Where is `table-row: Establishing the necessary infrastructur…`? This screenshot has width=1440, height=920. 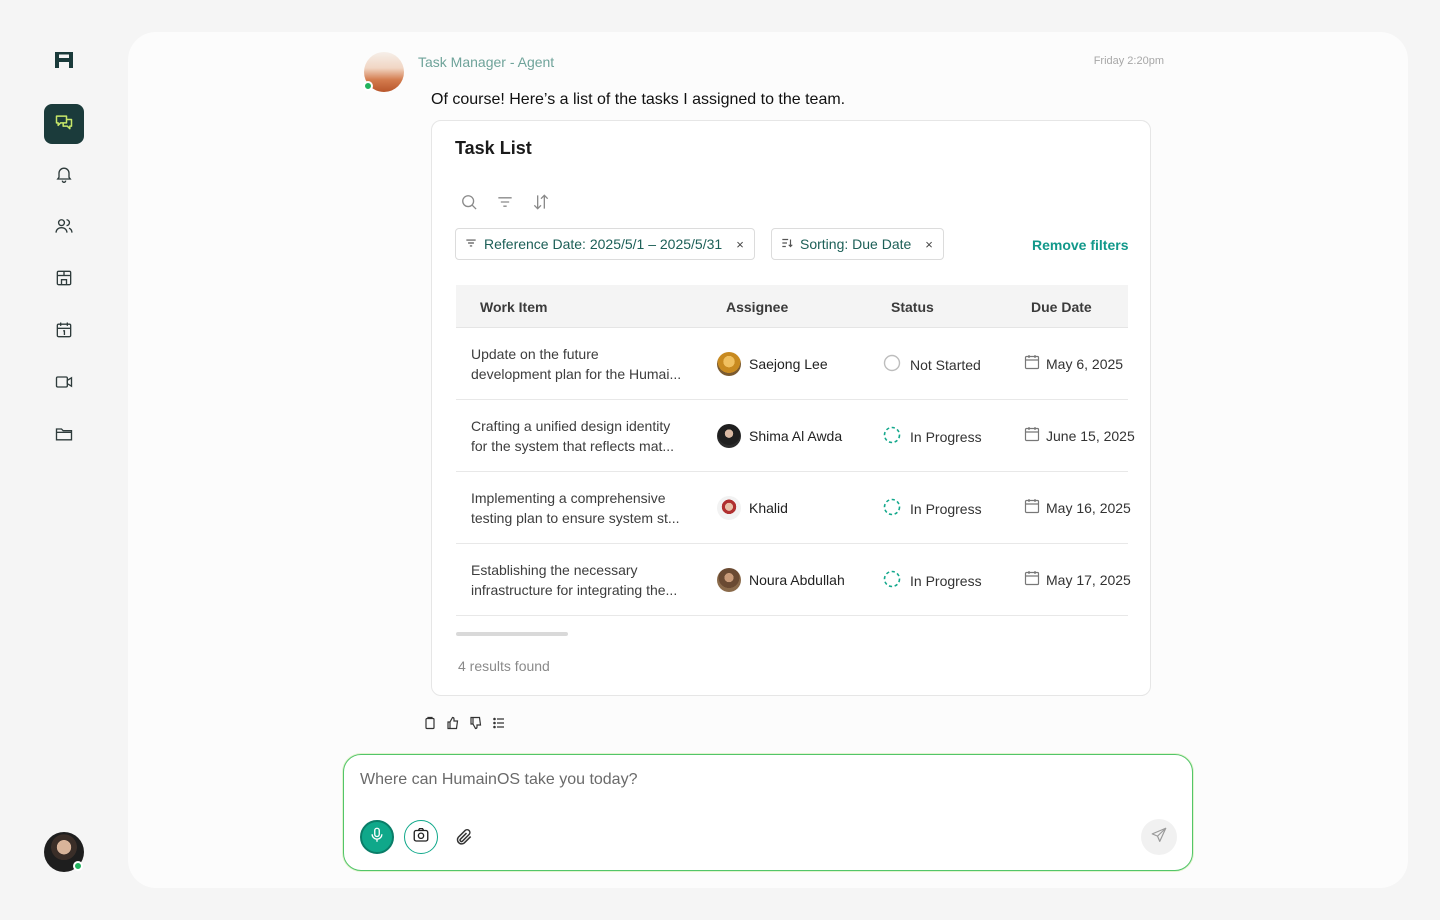 table-row: Establishing the necessary infrastructur… is located at coordinates (793, 580).